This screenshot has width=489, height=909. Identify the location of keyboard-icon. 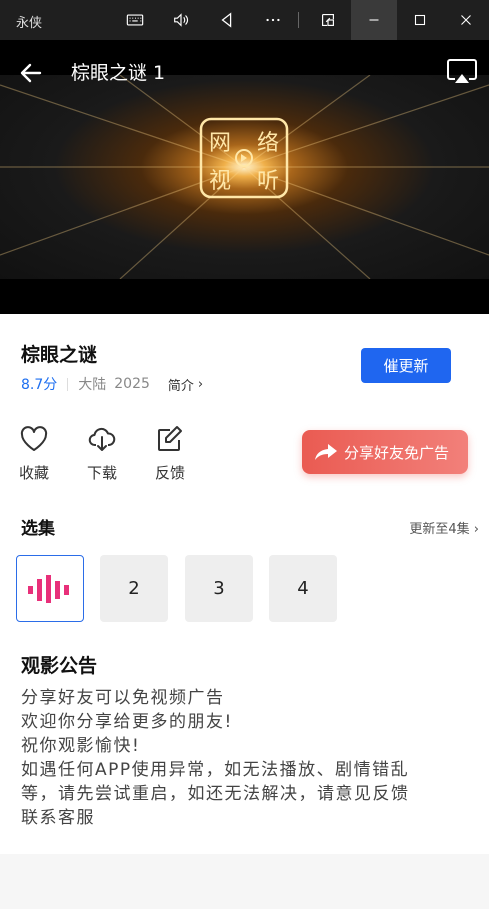
(135, 20).